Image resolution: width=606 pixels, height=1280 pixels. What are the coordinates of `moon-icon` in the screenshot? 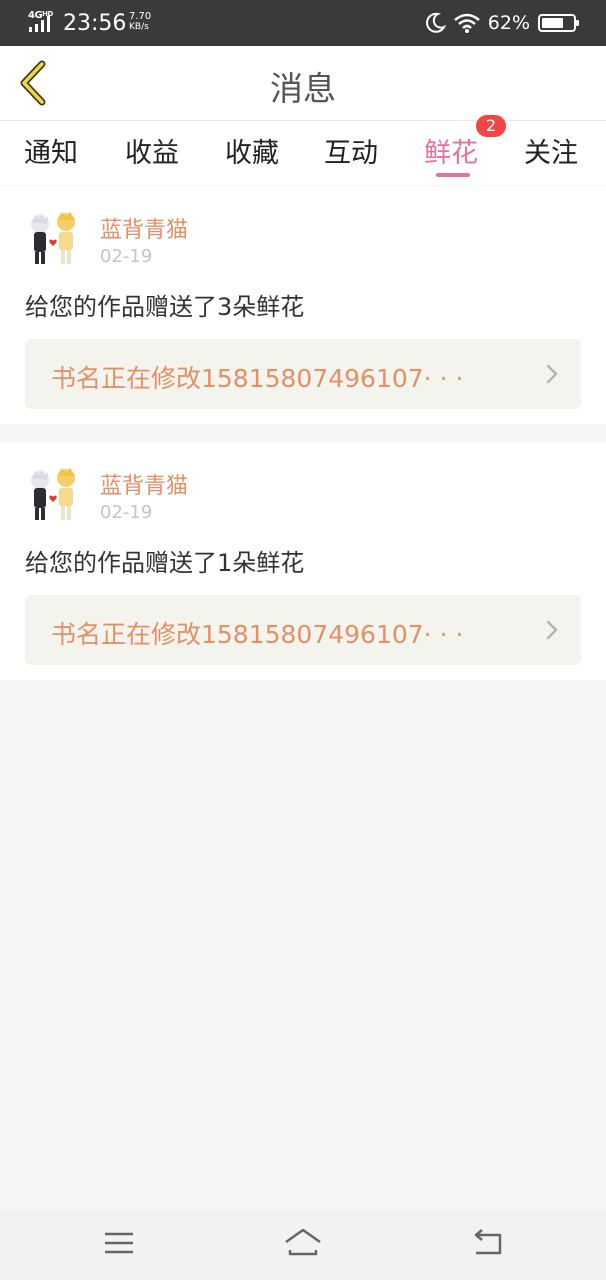 It's located at (435, 22).